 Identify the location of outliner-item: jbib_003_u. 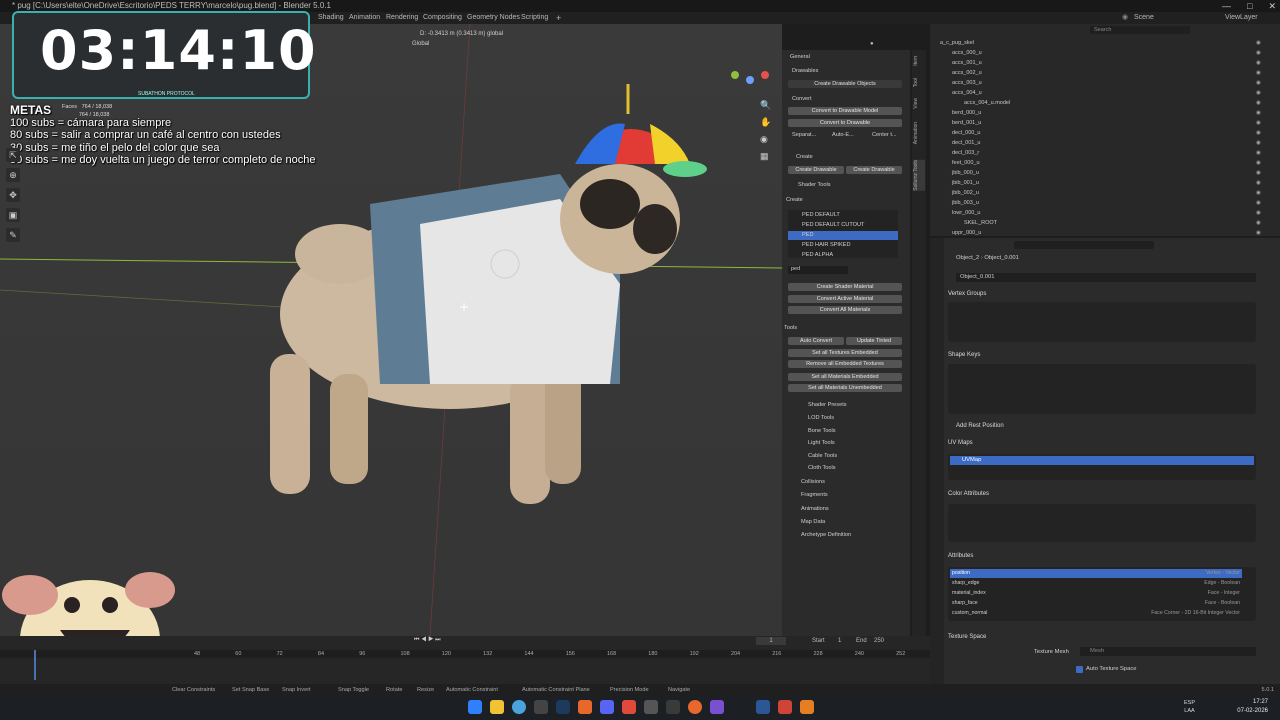
(965, 203).